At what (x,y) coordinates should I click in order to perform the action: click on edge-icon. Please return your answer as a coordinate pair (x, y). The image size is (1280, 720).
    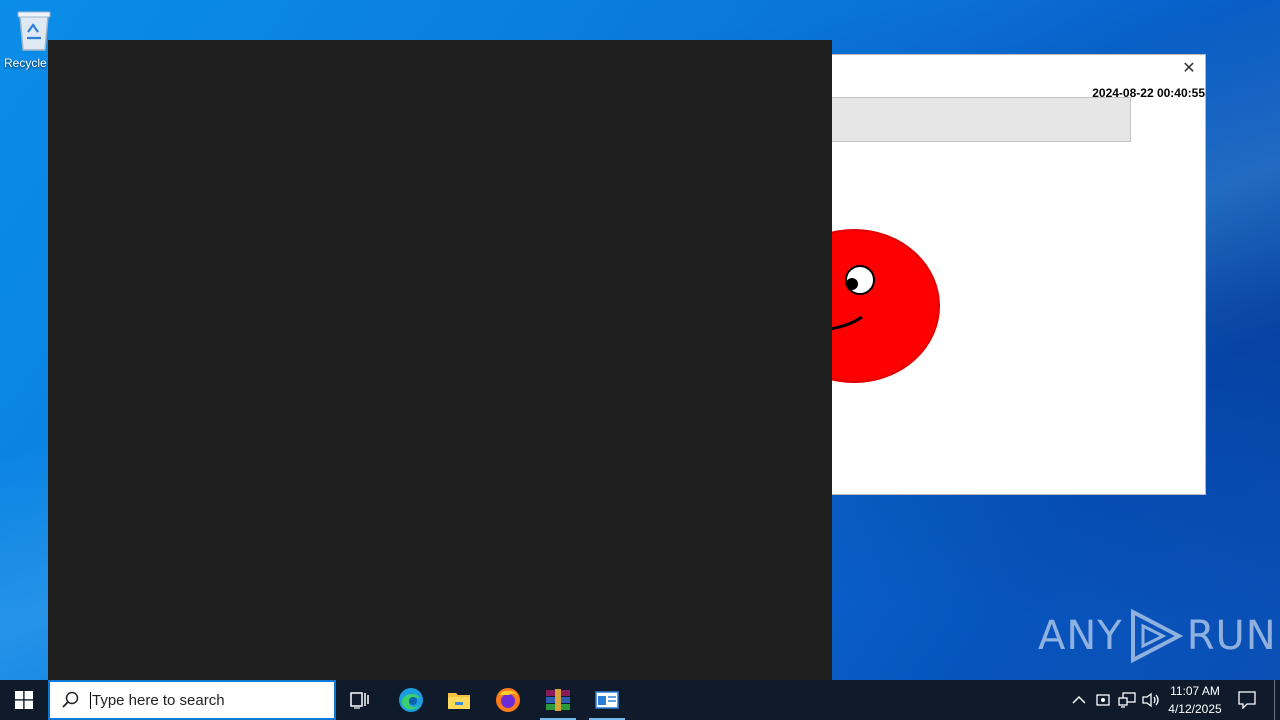
    Looking at the image, I should click on (411, 700).